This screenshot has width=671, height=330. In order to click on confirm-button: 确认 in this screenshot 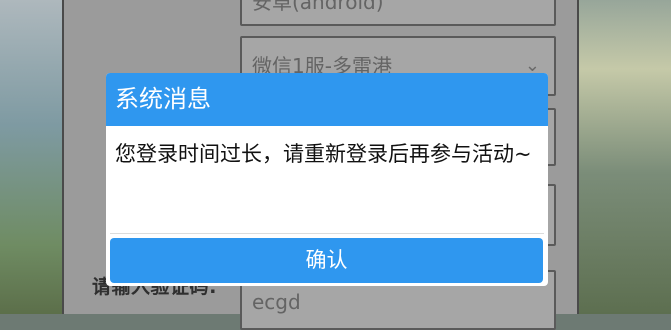, I will do `click(326, 260)`.